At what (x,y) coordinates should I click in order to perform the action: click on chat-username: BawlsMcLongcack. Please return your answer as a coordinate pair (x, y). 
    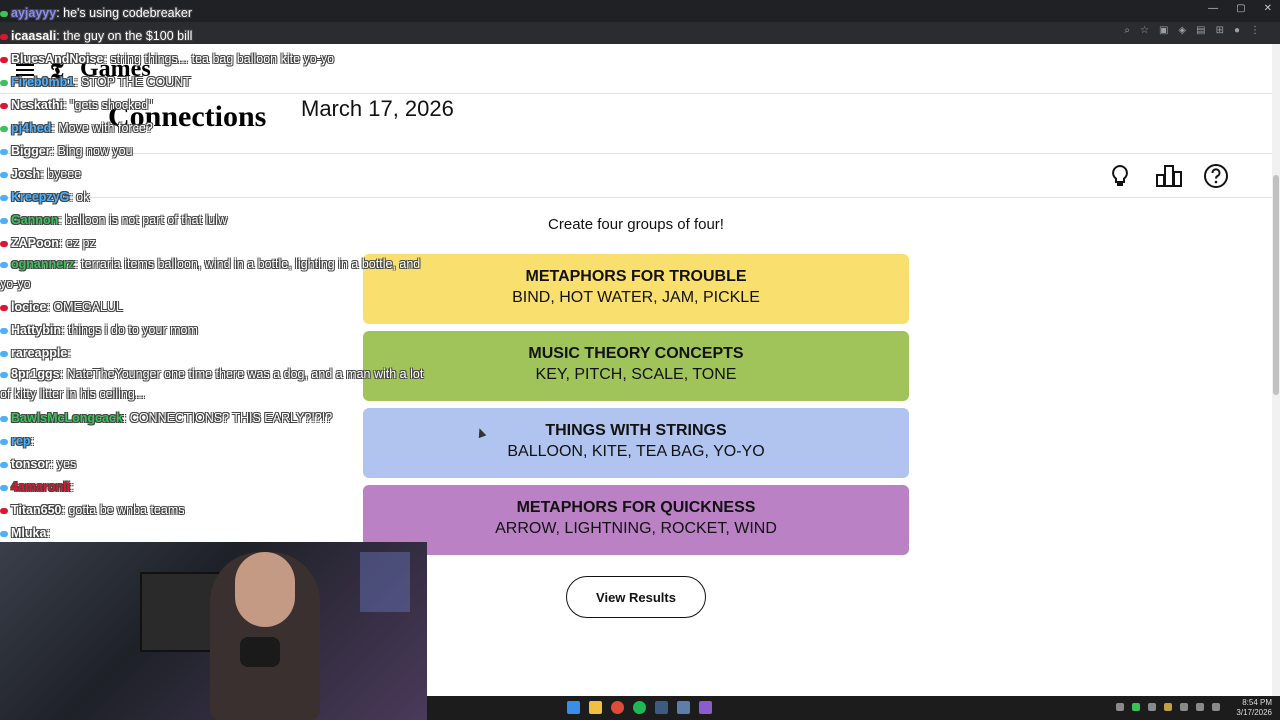
    Looking at the image, I should click on (67, 418).